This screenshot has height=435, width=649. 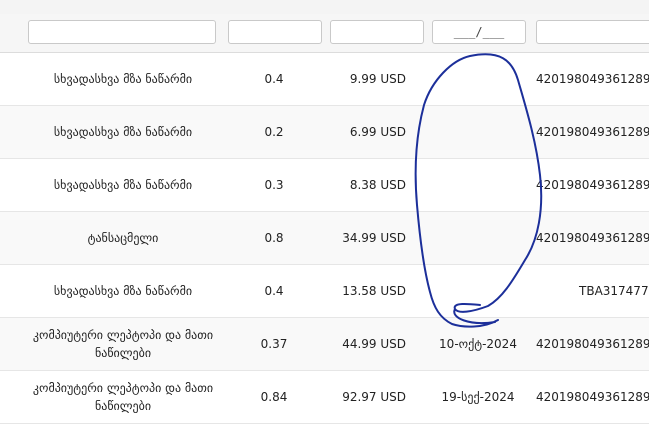 What do you see at coordinates (274, 238) in the screenshot?
I see `item-weight: 0.8` at bounding box center [274, 238].